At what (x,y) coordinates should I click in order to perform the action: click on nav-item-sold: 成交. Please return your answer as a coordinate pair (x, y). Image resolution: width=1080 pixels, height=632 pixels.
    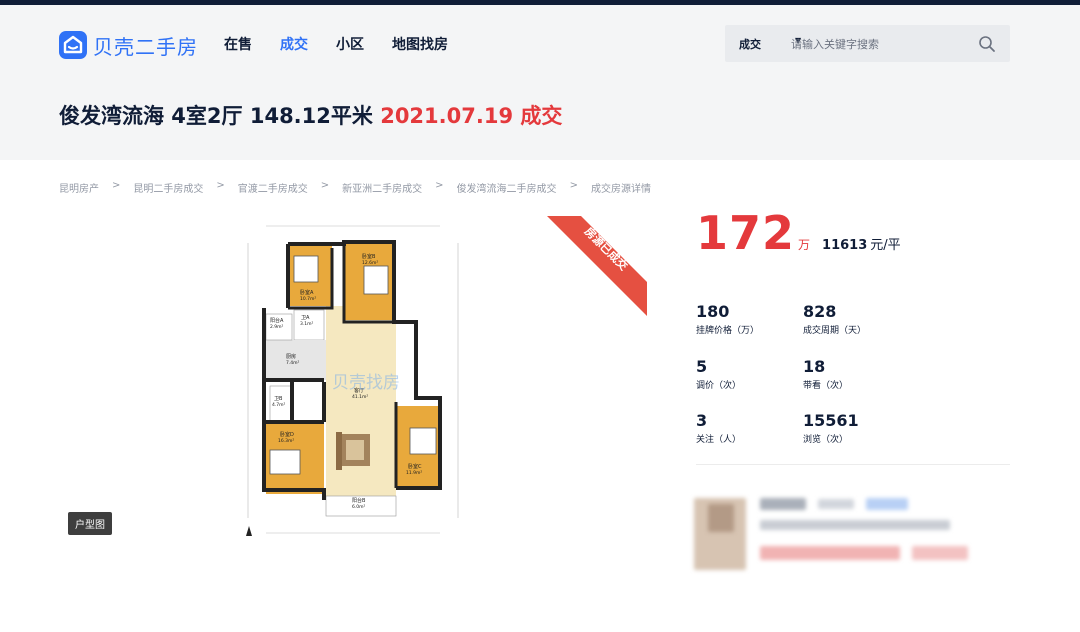
    Looking at the image, I should click on (294, 44).